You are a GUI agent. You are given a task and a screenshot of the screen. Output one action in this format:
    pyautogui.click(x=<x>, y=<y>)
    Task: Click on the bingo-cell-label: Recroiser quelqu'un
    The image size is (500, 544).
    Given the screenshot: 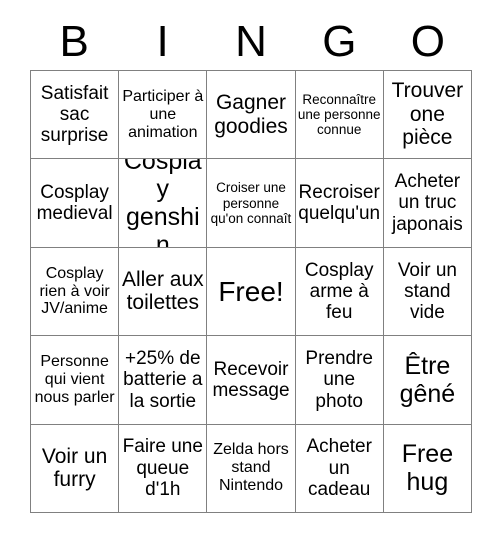 What is the action you would take?
    pyautogui.click(x=339, y=203)
    